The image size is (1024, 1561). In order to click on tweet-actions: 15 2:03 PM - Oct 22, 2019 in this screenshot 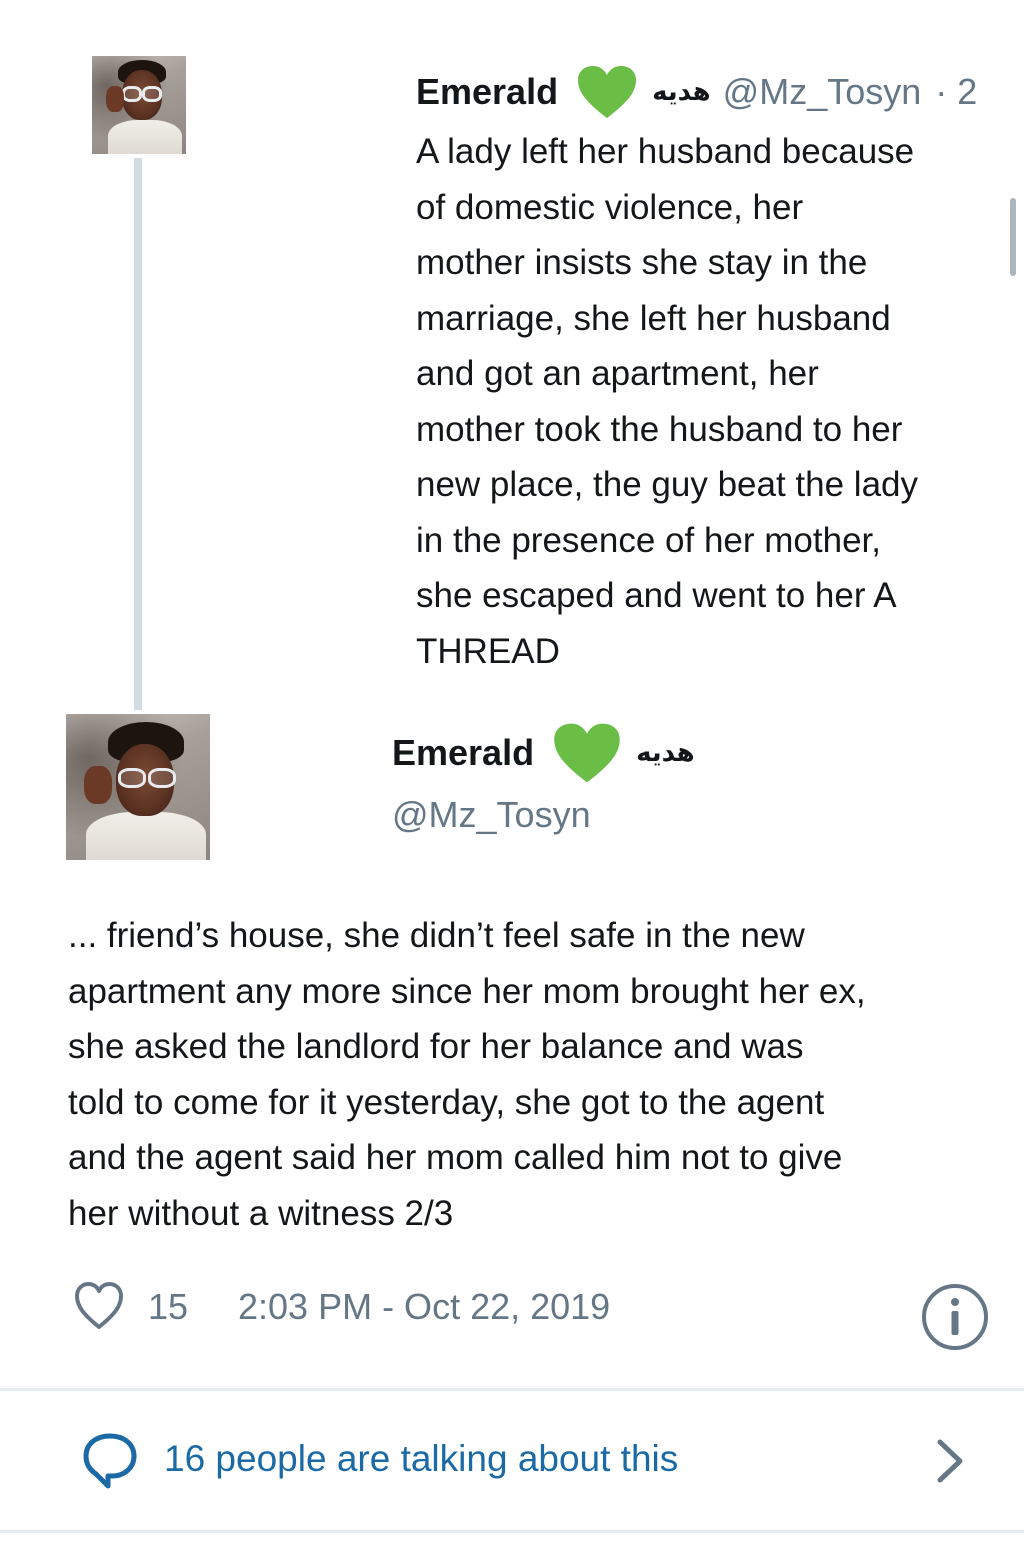, I will do `click(534, 1315)`.